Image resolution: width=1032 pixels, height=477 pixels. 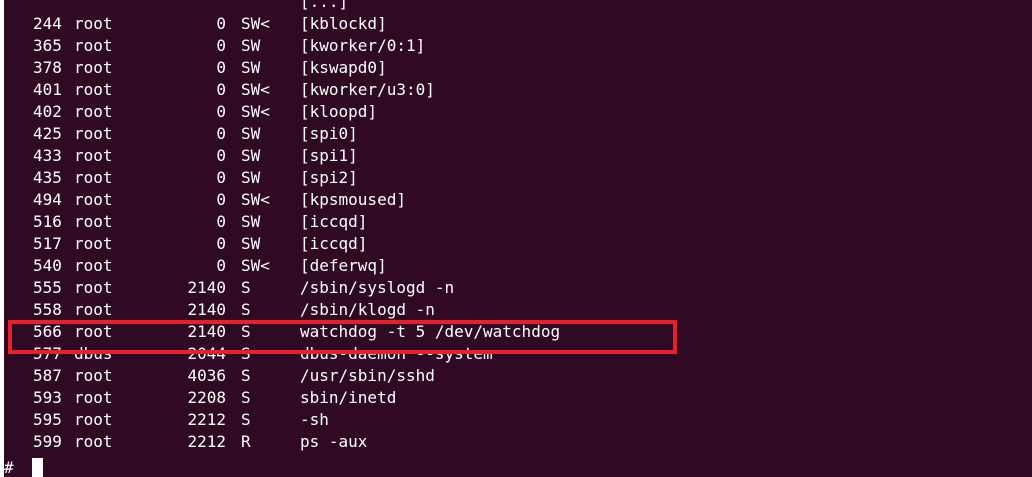 What do you see at coordinates (47, 309) in the screenshot?
I see `pid-cell: 558` at bounding box center [47, 309].